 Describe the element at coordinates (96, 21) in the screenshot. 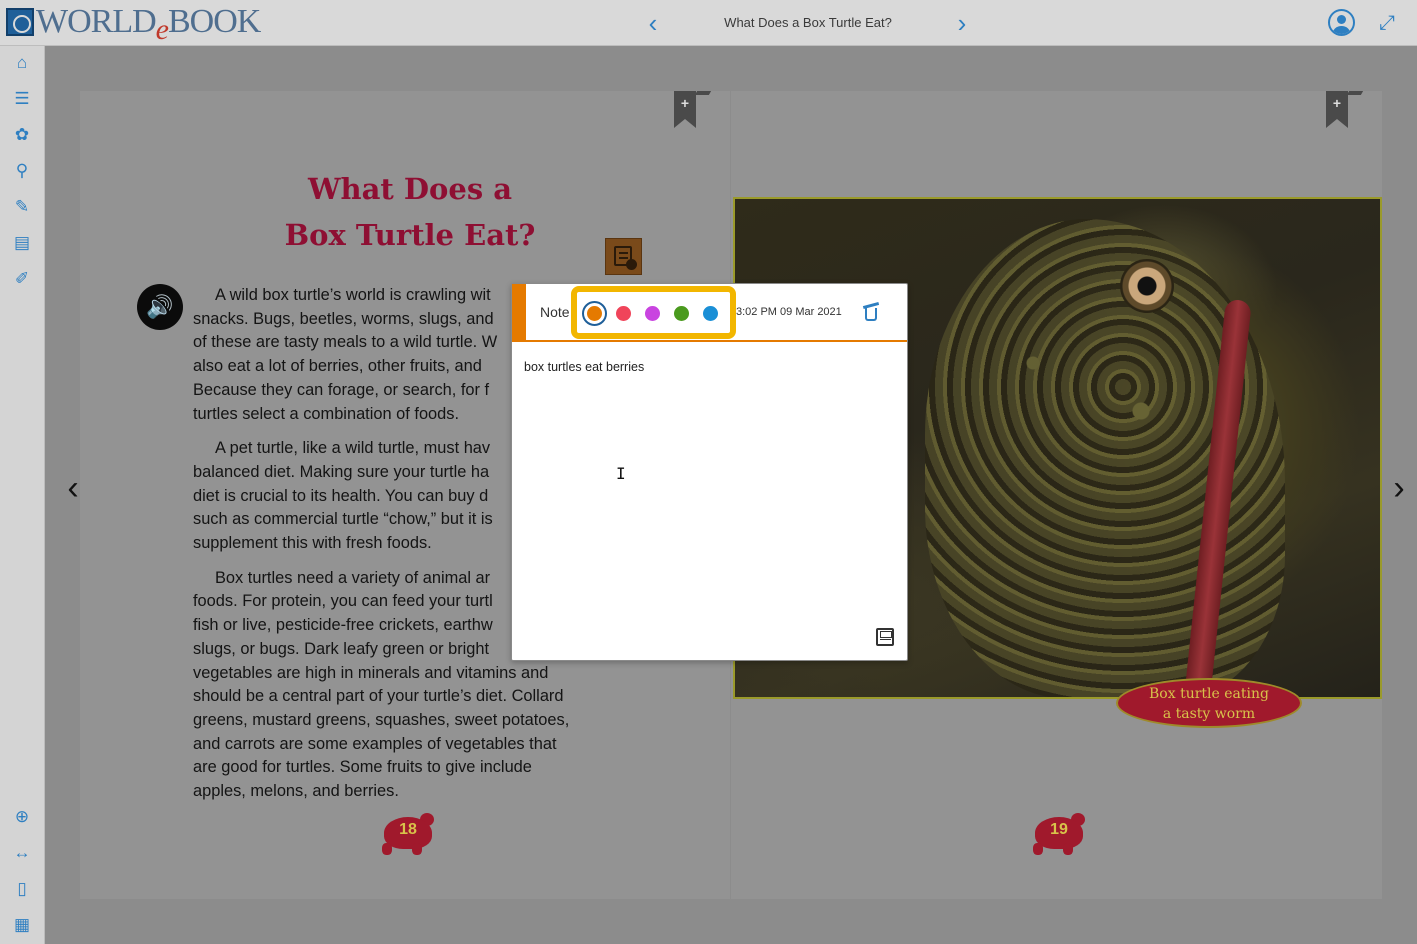

I see `logo-text-world: WORLD` at that location.